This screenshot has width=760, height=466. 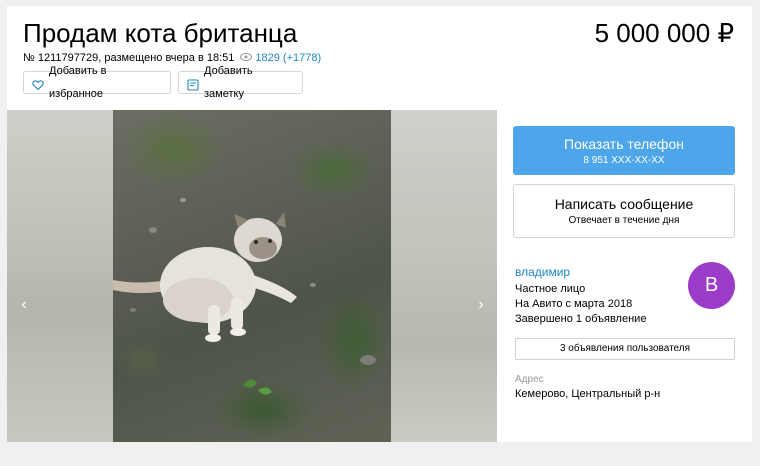 I want to click on seller-avatar: В, so click(x=711, y=285).